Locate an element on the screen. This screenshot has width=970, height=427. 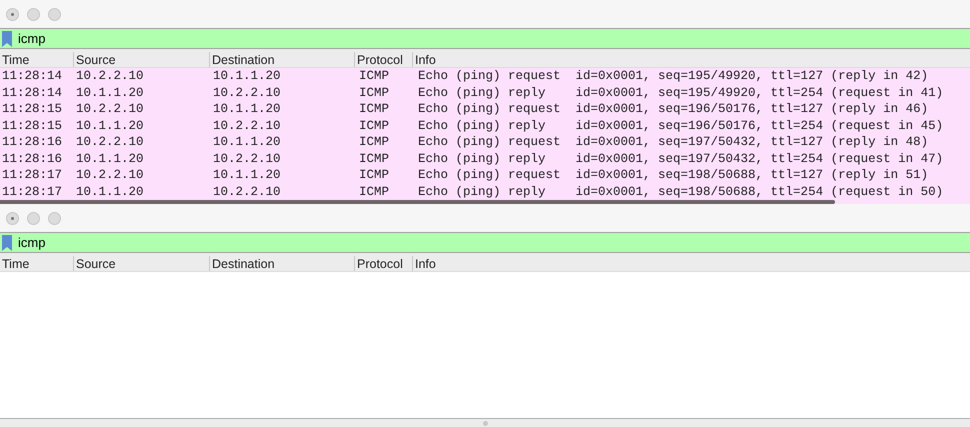
table-cell-text: Echo (ping) request id=0x0001, seq=198/50688, ttl=127 (reply in 51) is located at coordinates (673, 175).